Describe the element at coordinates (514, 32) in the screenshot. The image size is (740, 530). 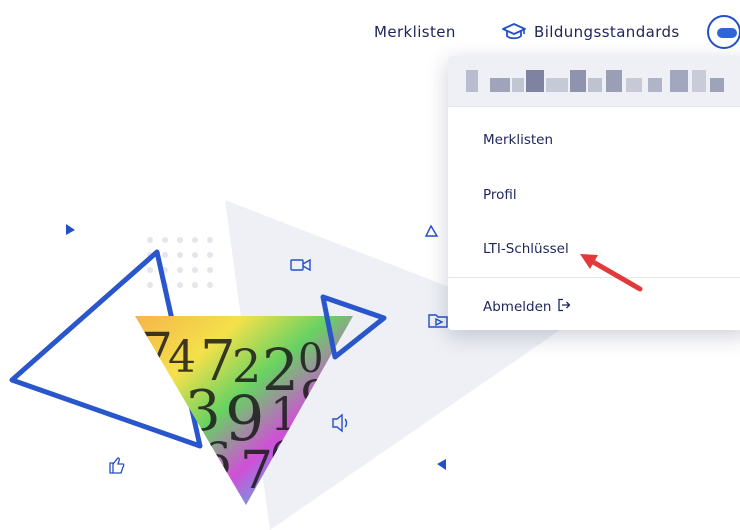
I see `graduation-cap-icon` at that location.